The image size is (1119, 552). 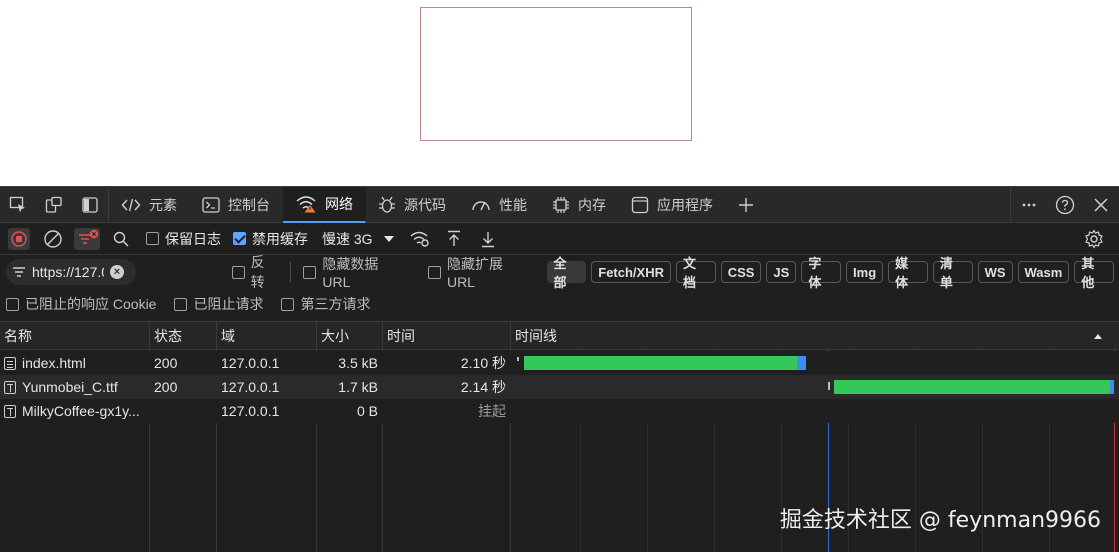 What do you see at coordinates (239, 238) in the screenshot?
I see `checkbox-checked` at bounding box center [239, 238].